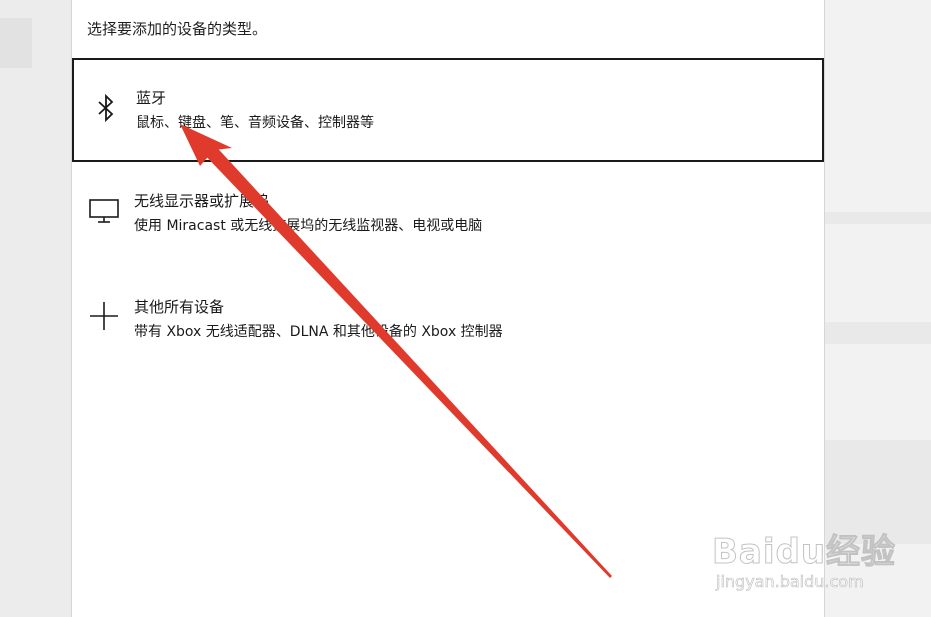  What do you see at coordinates (448, 110) in the screenshot?
I see `option-bluetooth: 蓝牙 鼠标、键盘、笔、音频设备、控制器等` at bounding box center [448, 110].